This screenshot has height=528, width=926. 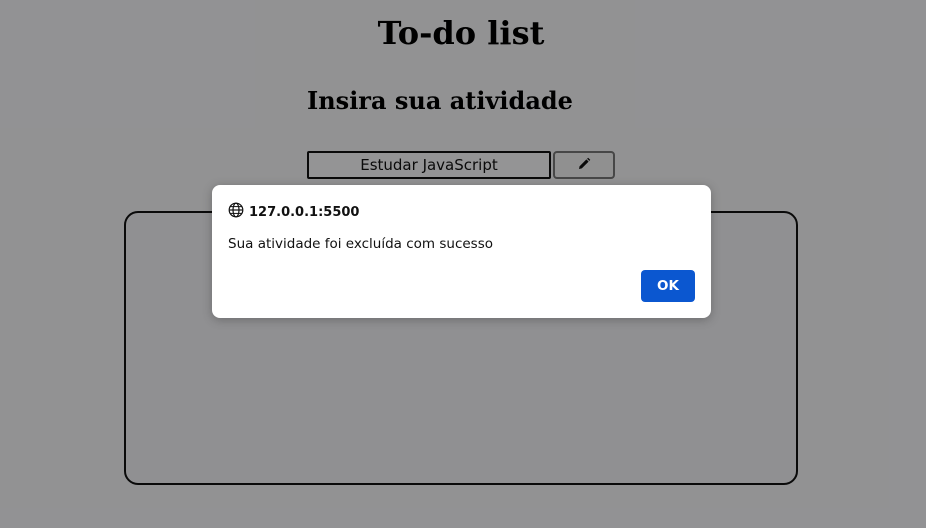 What do you see at coordinates (236, 212) in the screenshot?
I see `globe-icon` at bounding box center [236, 212].